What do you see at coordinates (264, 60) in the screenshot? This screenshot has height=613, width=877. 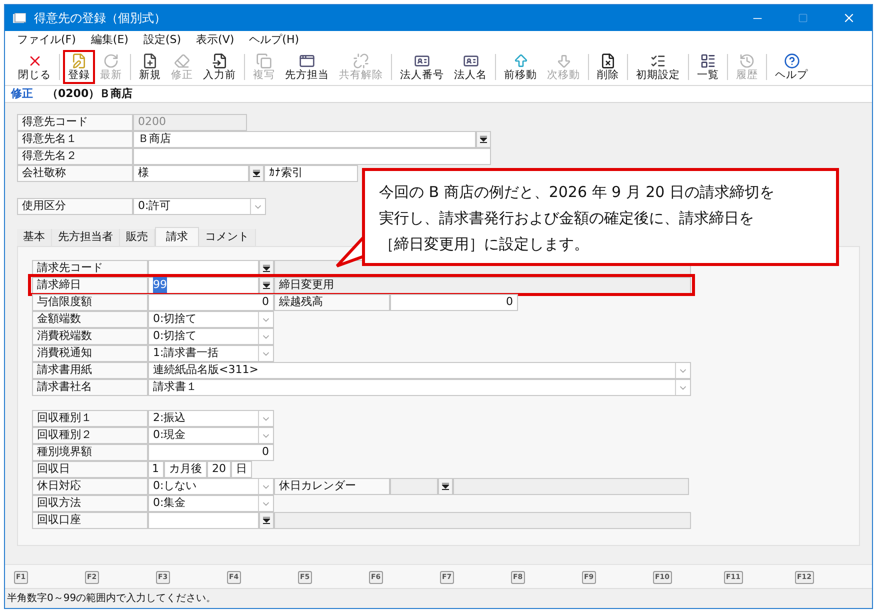 I see `copy-icon` at bounding box center [264, 60].